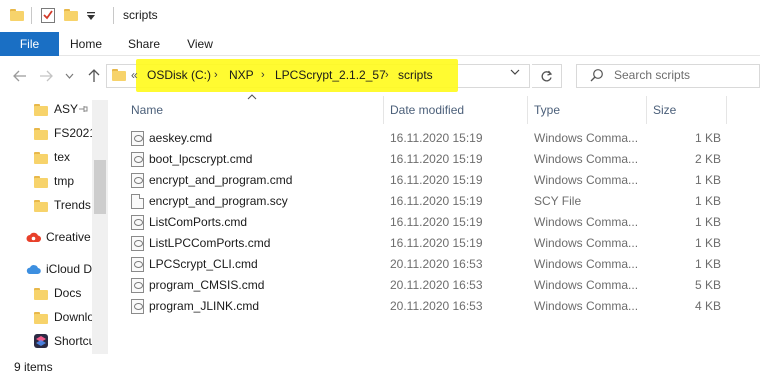 This screenshot has width=760, height=378. What do you see at coordinates (41, 341) in the screenshot?
I see `shortcuts-icon` at bounding box center [41, 341].